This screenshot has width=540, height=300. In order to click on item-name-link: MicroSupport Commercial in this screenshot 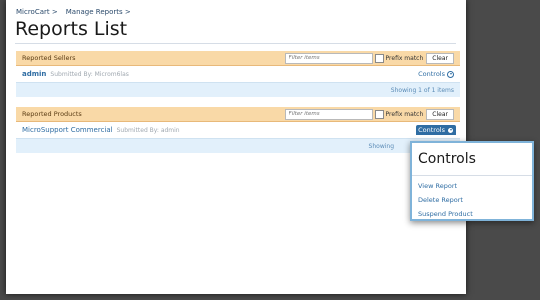, I will do `click(67, 130)`.